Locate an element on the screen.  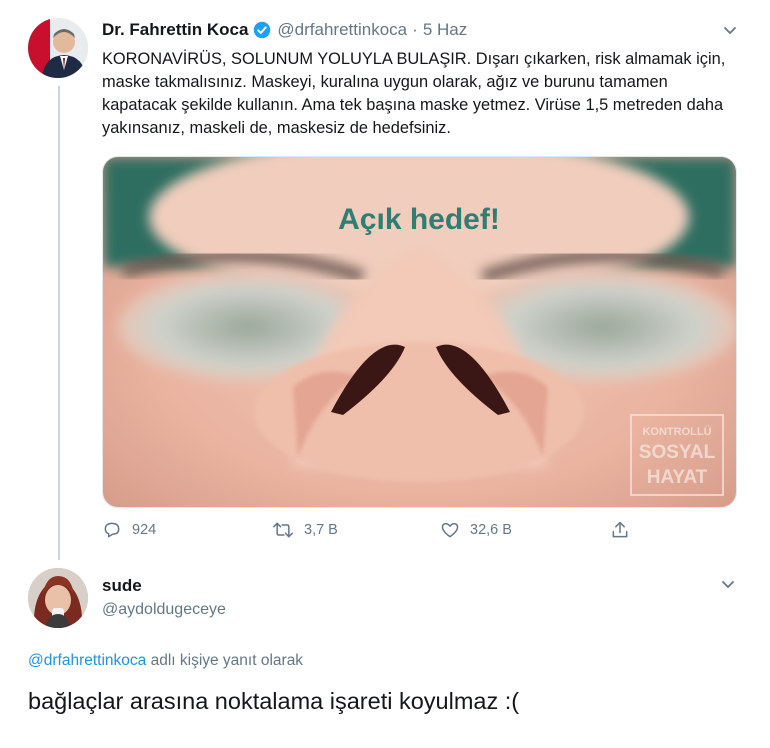
watermark-line3: HAYAT is located at coordinates (677, 477).